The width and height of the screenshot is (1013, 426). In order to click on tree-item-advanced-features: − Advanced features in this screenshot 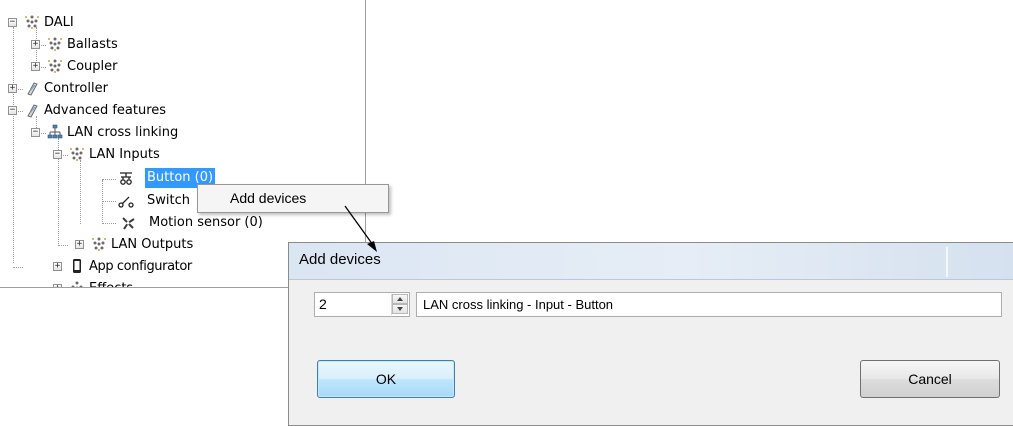, I will do `click(110, 111)`.